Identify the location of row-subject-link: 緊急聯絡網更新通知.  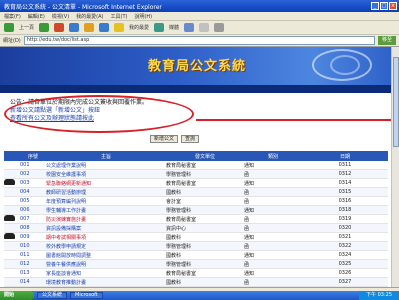
(106, 183).